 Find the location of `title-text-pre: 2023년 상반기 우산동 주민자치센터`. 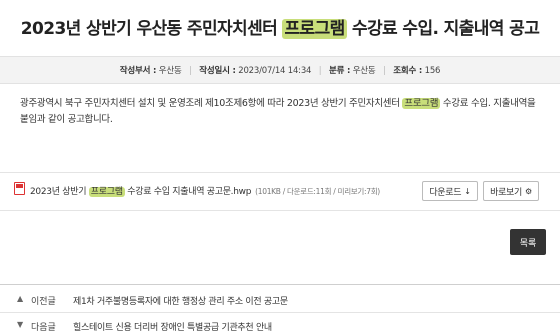

title-text-pre: 2023년 상반기 우산동 주민자치센터 is located at coordinates (151, 29).